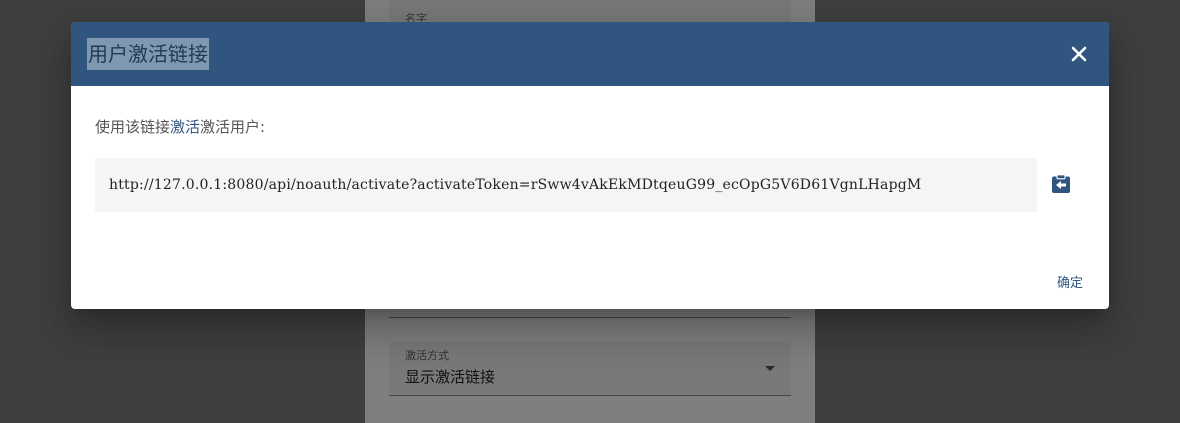  I want to click on copy-link-button, so click(1061, 184).